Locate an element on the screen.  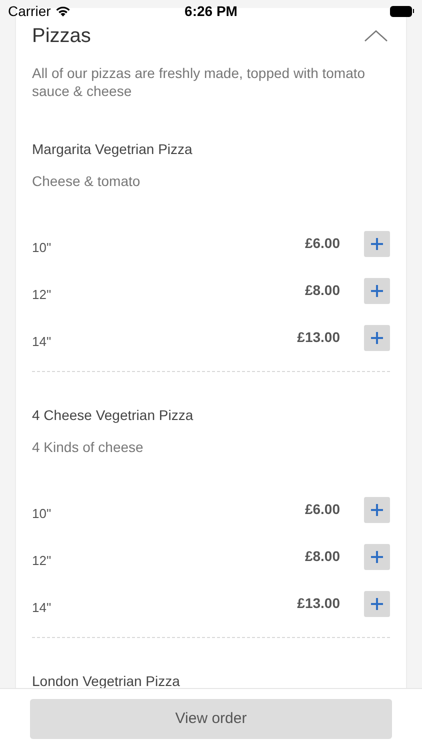
view-order-button: View order is located at coordinates (211, 719).